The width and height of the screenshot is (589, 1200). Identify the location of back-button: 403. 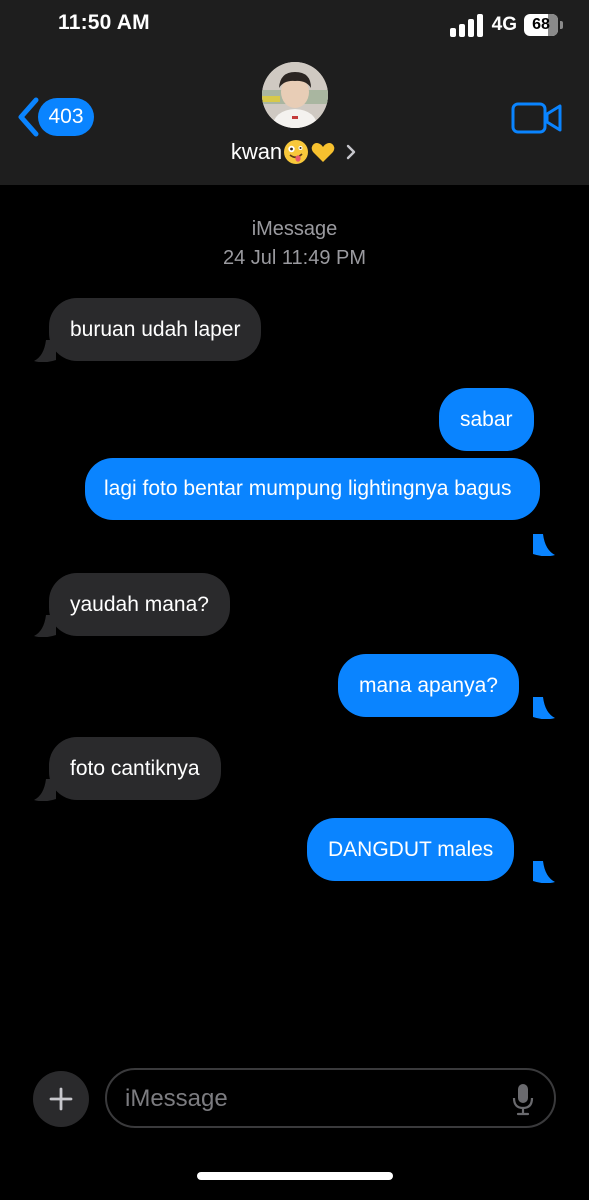
(54, 117).